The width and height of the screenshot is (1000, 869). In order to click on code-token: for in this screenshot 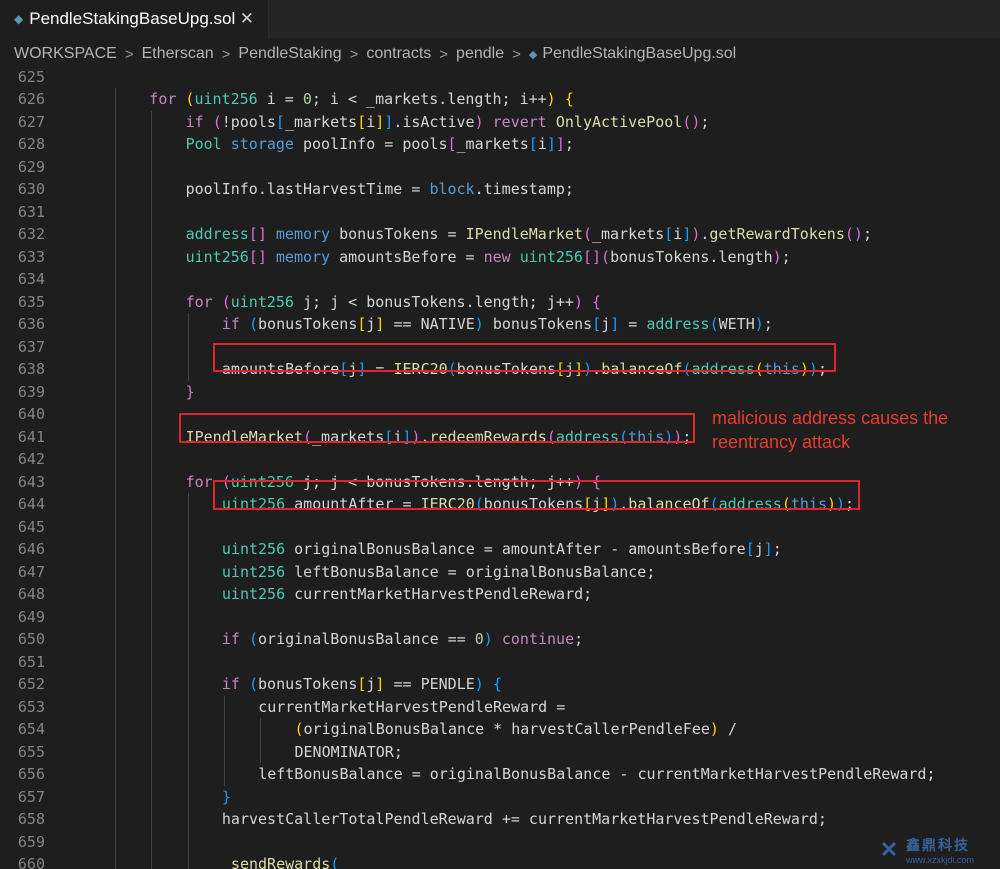, I will do `click(203, 481)`.